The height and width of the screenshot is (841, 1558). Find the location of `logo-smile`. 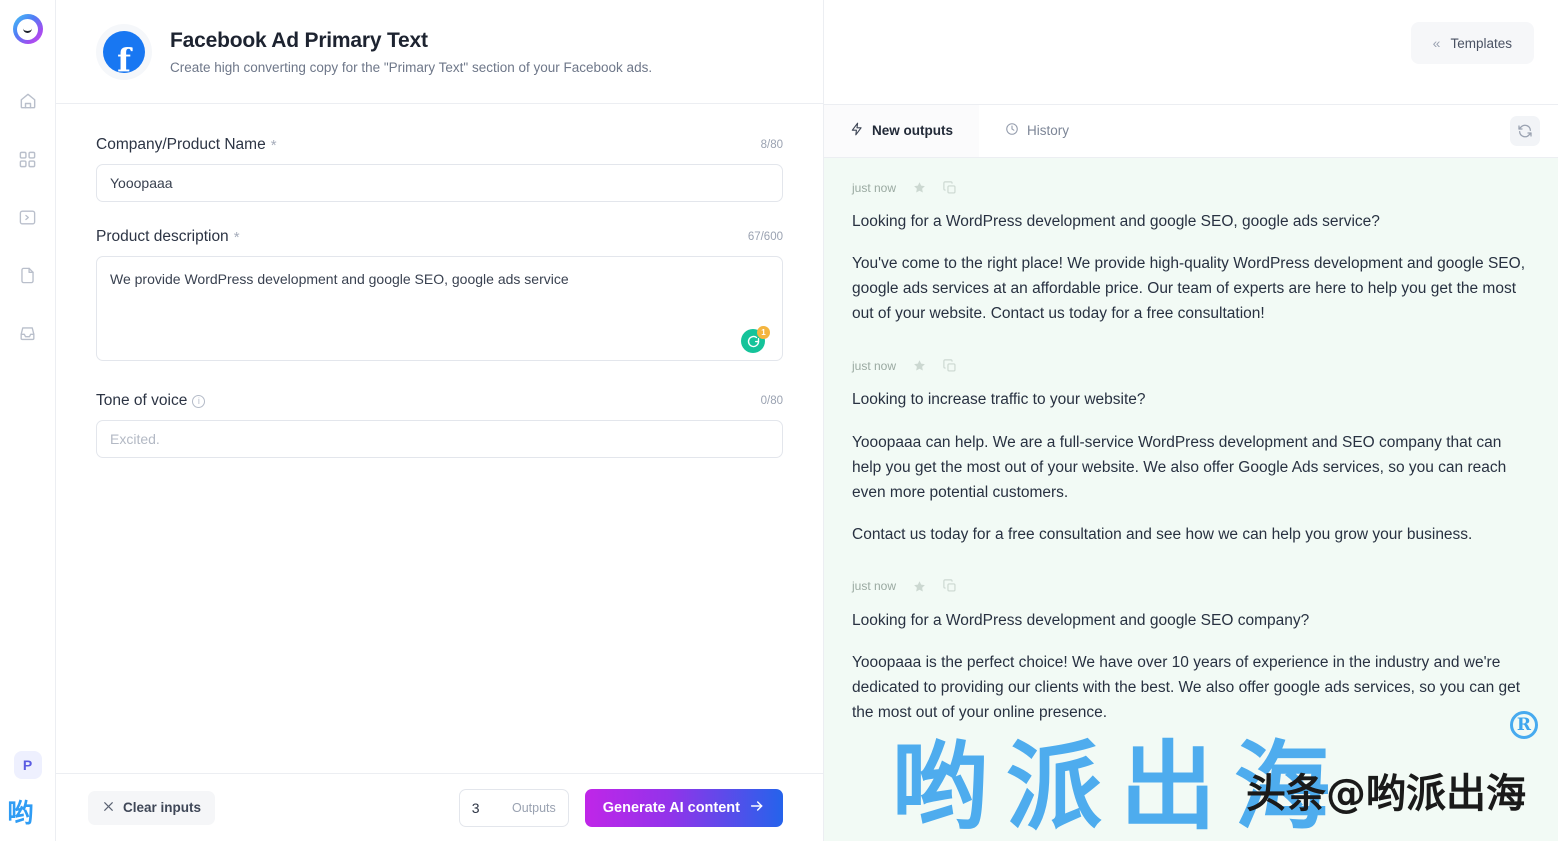

logo-smile is located at coordinates (27, 30).